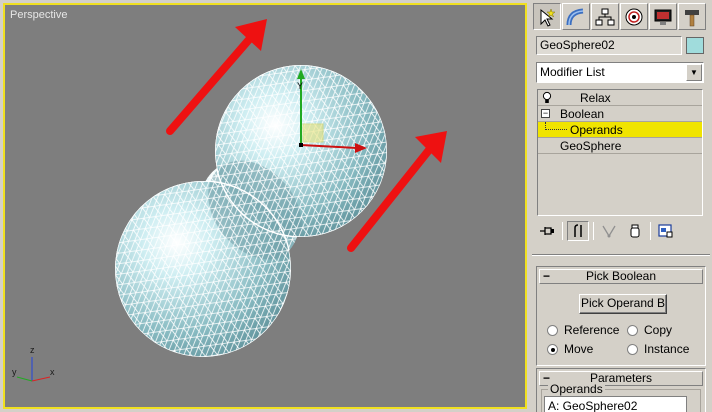  What do you see at coordinates (52, 372) in the screenshot?
I see `axis-x-label: x` at bounding box center [52, 372].